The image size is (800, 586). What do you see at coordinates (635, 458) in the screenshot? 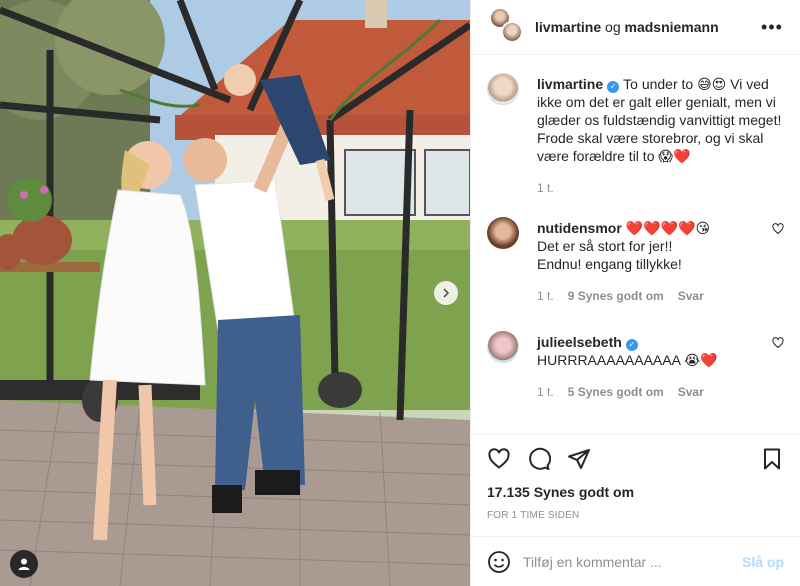
I see `post-actions-bar` at bounding box center [635, 458].